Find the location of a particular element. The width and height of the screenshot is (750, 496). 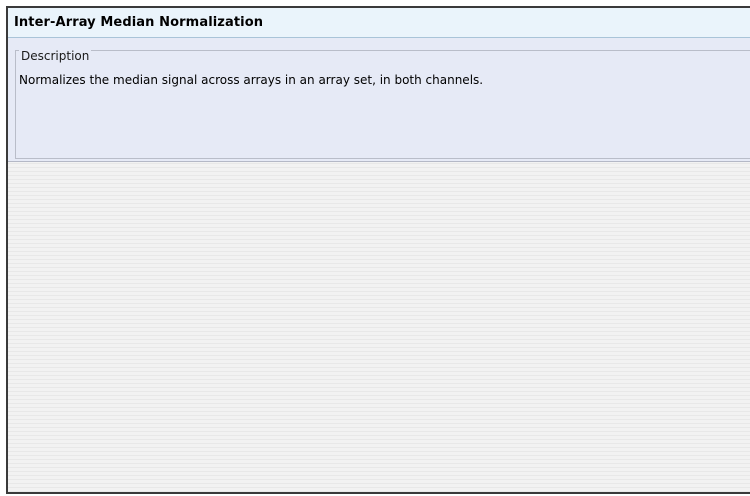

panel-title-bar: Inter-Array Median Normalization is located at coordinates (379, 23).